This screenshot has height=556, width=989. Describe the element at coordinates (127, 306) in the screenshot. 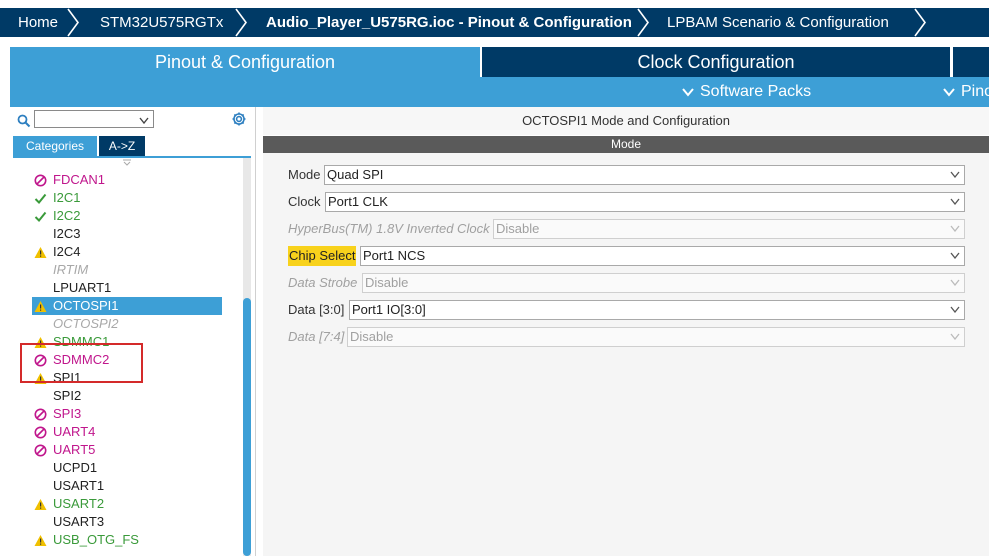

I see `list-item-octospi1: OCTOSPI1` at that location.